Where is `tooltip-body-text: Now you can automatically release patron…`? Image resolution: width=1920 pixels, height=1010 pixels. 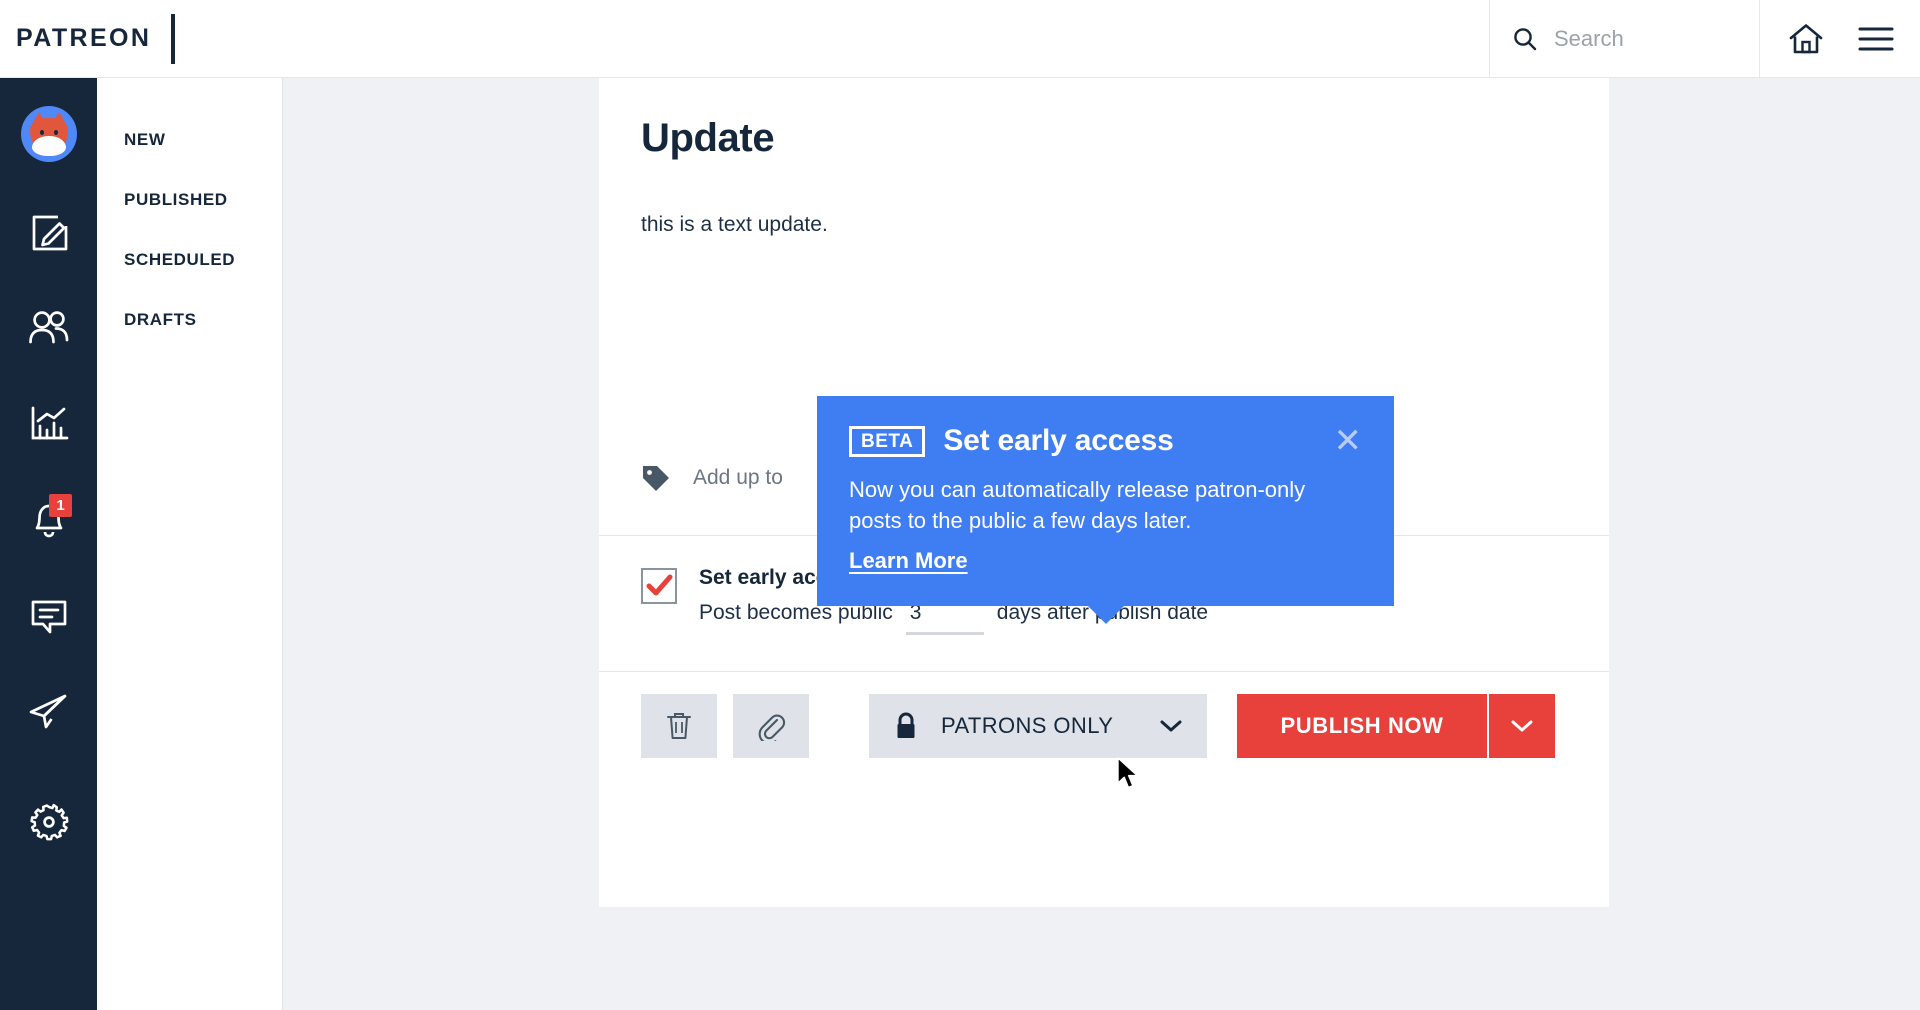
tooltip-body-text: Now you can automatically release patron… is located at coordinates (1077, 505).